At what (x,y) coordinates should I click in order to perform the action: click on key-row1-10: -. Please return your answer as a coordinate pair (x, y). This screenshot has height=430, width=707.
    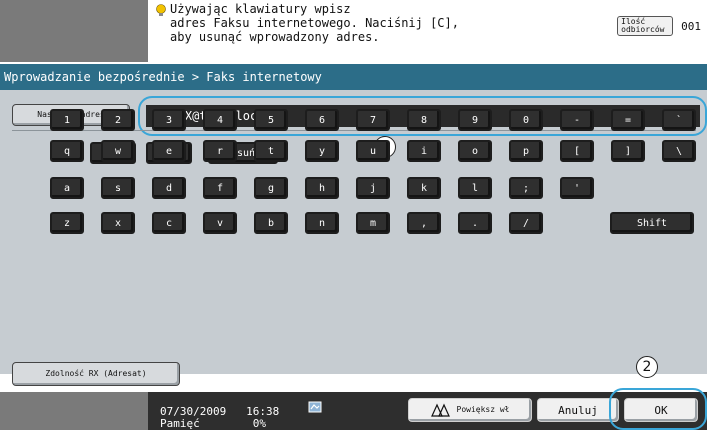
    Looking at the image, I should click on (577, 120).